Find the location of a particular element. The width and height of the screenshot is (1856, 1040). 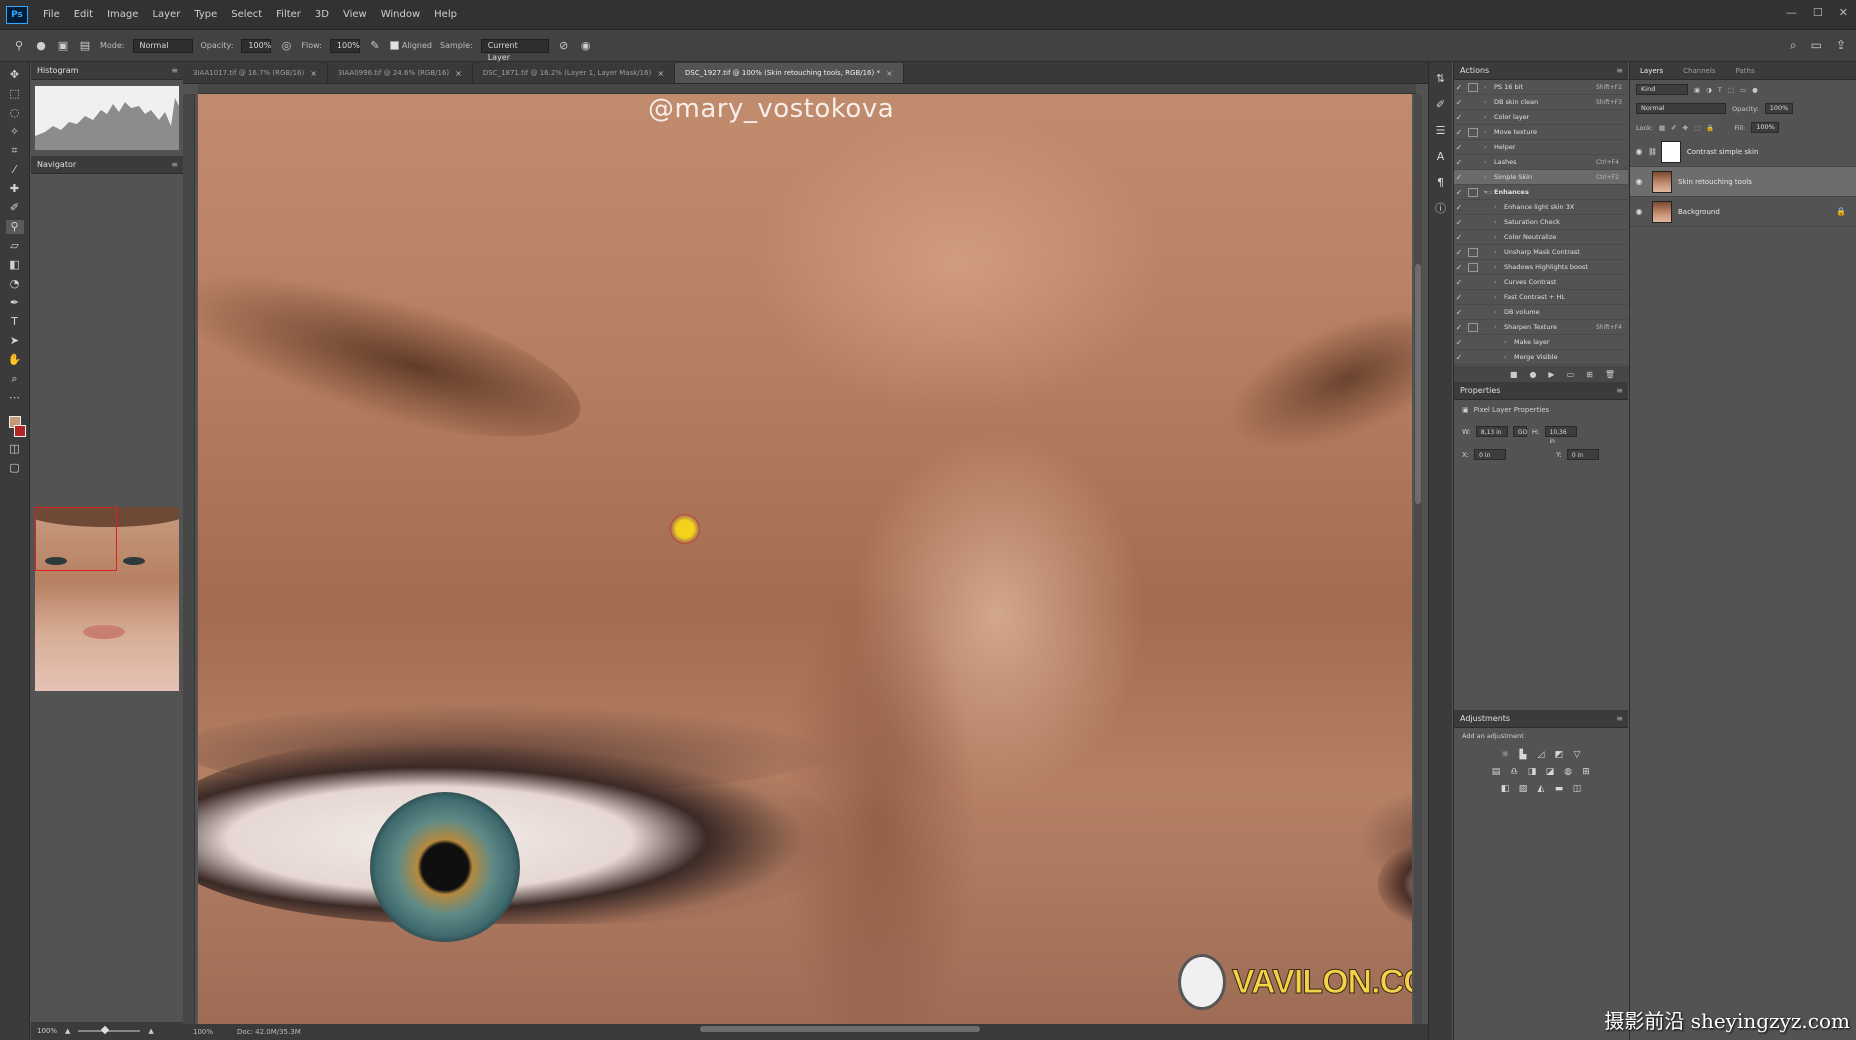

document-tab: 3IAA0996.tif @ 24.6% (RGB/16) × is located at coordinates (400, 73).